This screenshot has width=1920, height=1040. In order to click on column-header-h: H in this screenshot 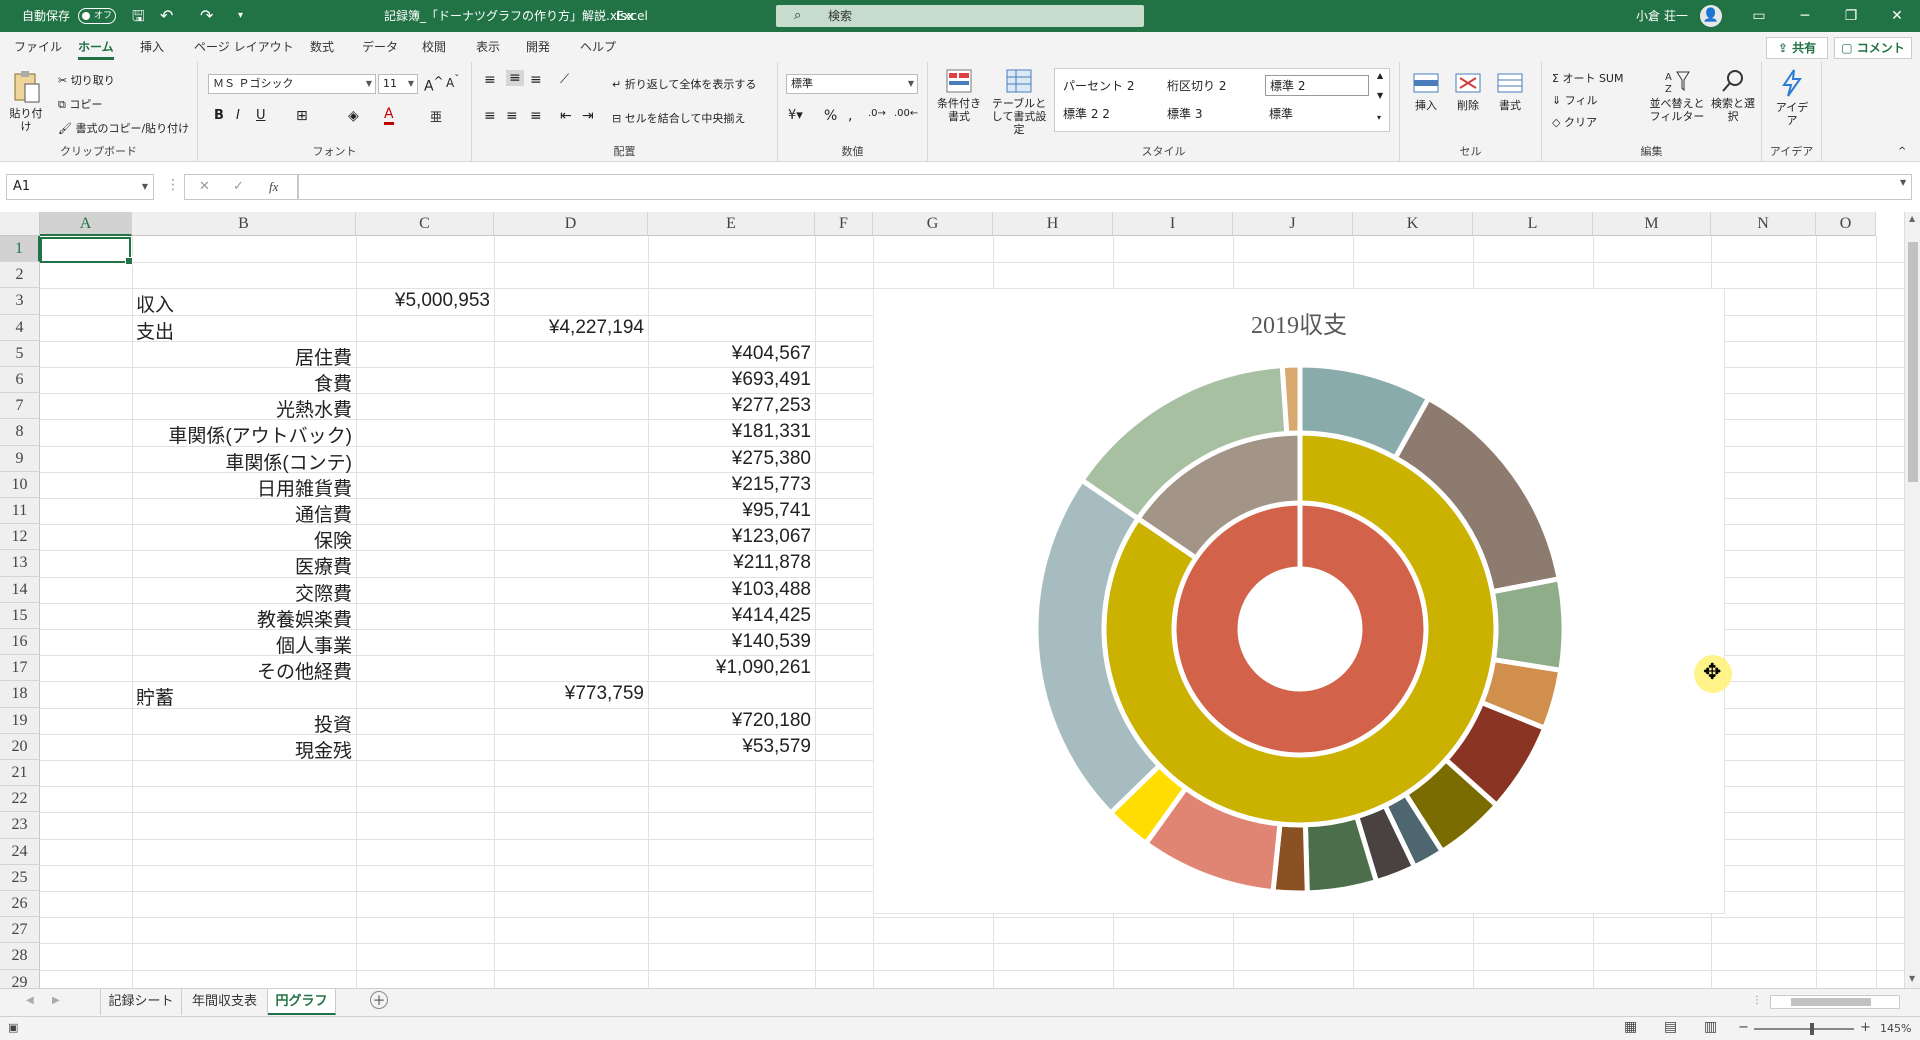, I will do `click(1053, 224)`.